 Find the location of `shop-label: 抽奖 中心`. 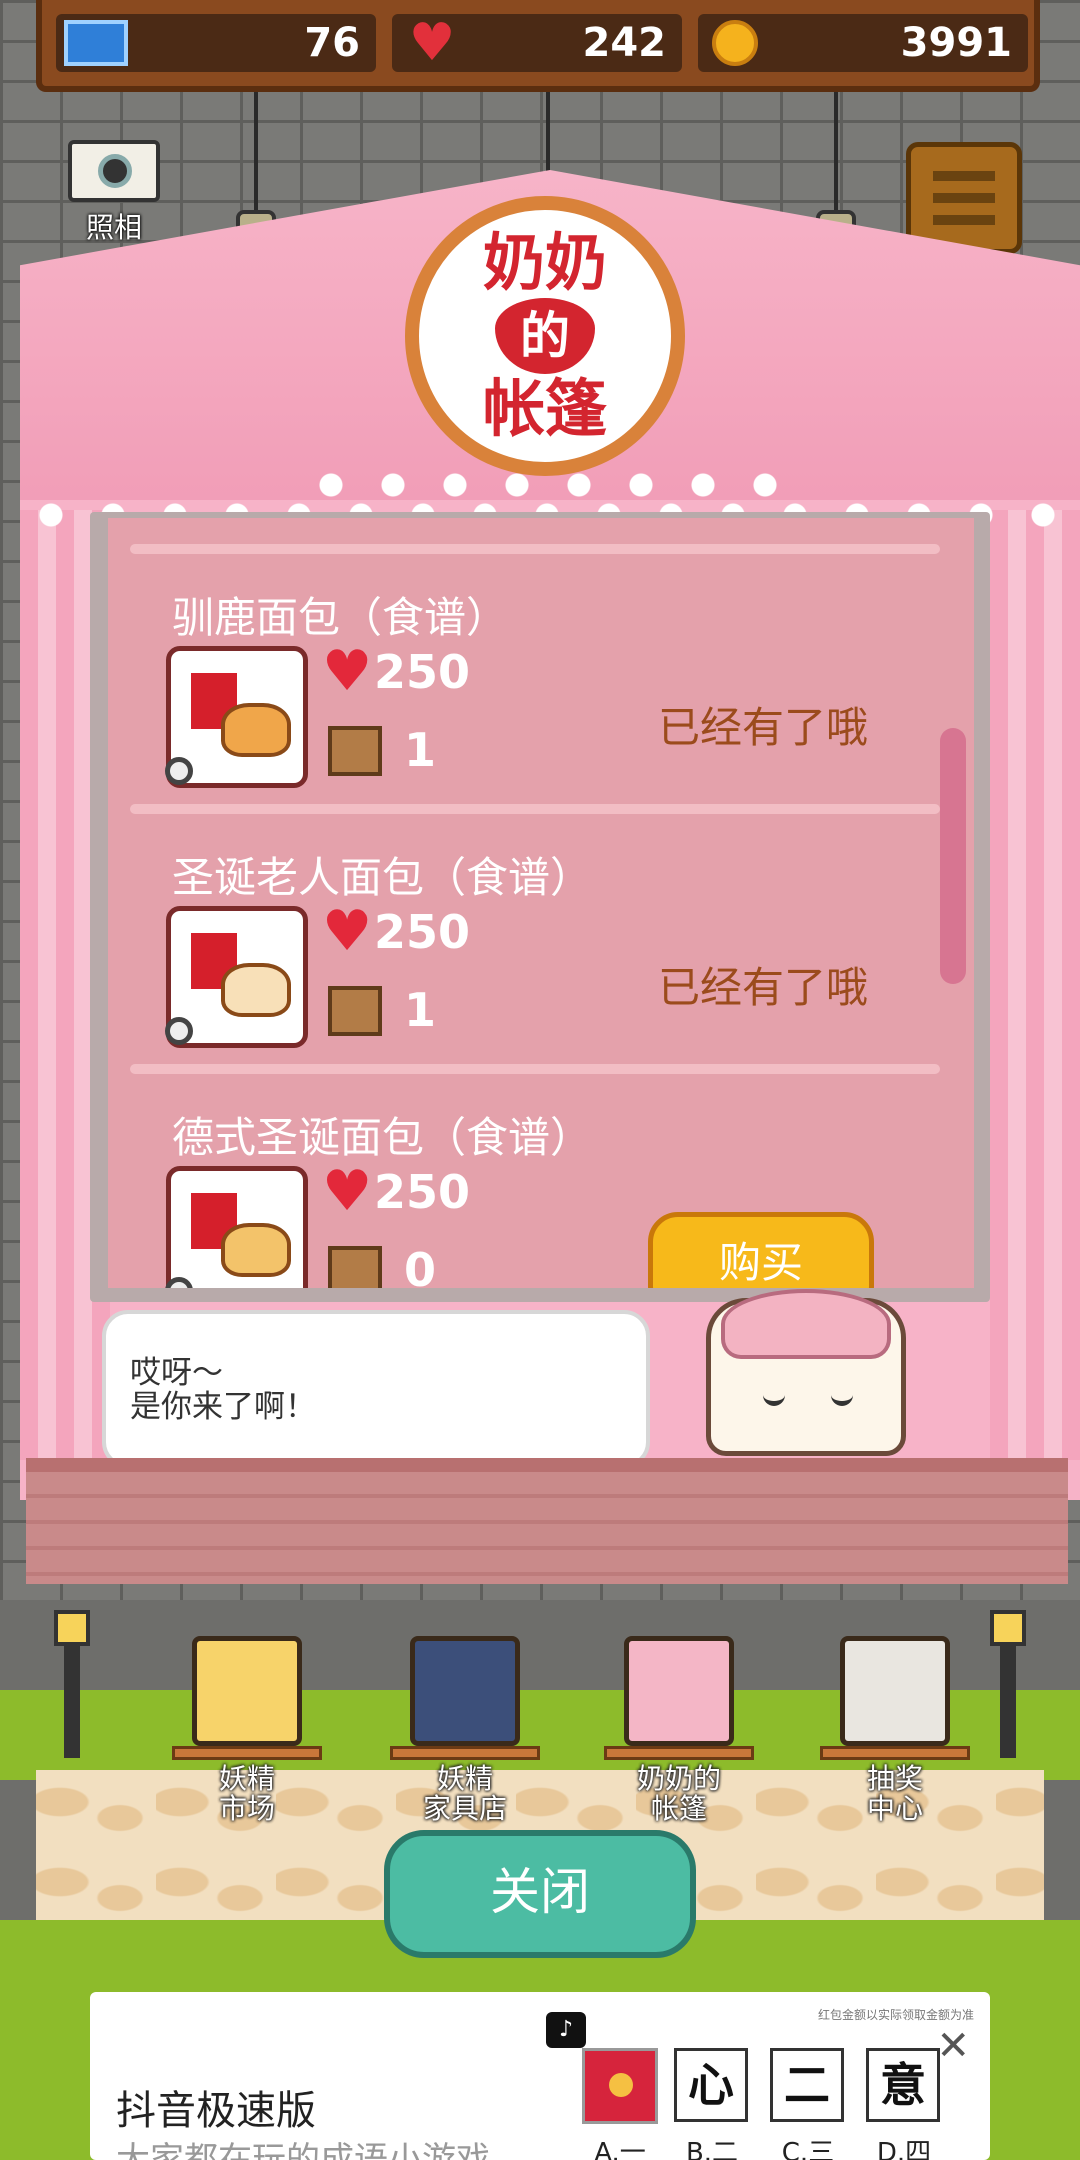

shop-label: 抽奖 中心 is located at coordinates (894, 1793).